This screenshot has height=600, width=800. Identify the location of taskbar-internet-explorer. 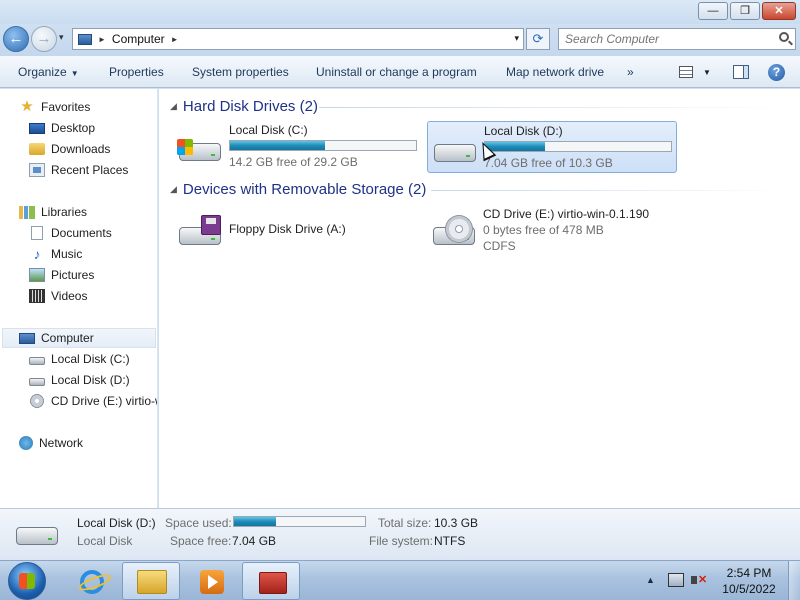
(91, 581).